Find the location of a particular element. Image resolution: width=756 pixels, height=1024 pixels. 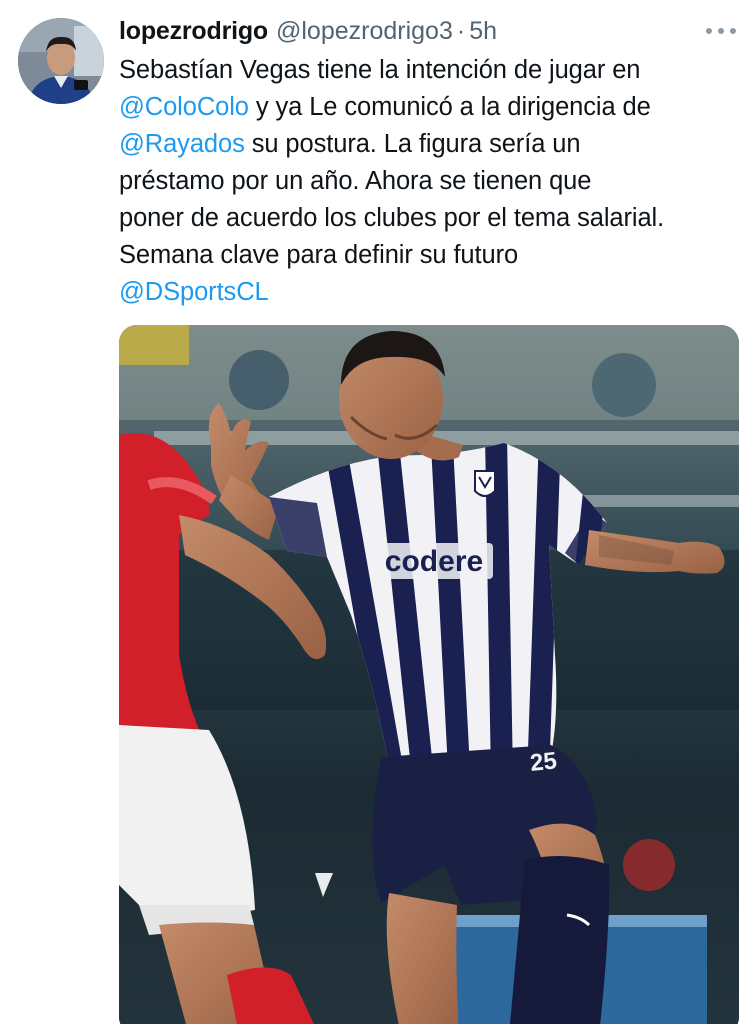

more-options-button is located at coordinates (721, 31).